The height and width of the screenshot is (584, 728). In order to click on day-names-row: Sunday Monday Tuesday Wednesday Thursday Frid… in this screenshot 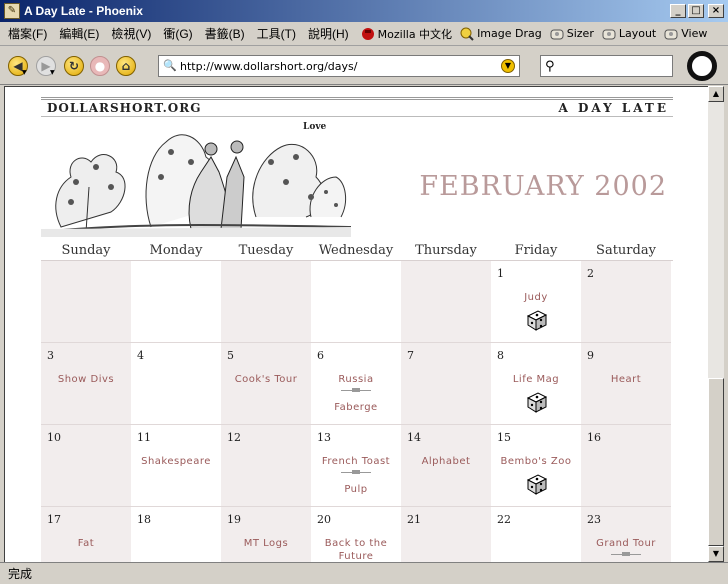, I will do `click(357, 249)`.